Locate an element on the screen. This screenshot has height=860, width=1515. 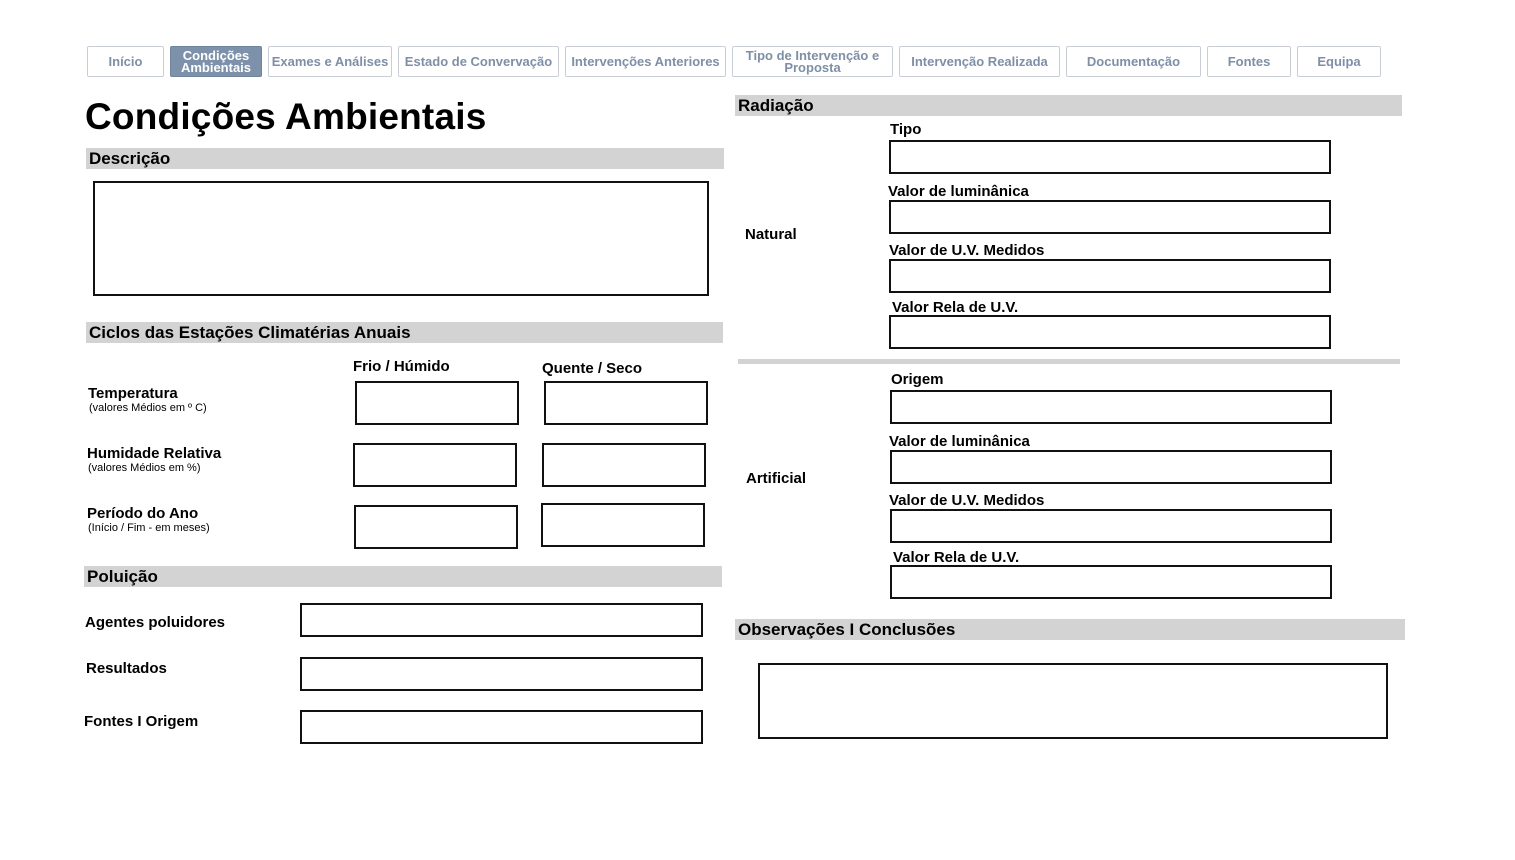
descricao-textarea is located at coordinates (401, 238).